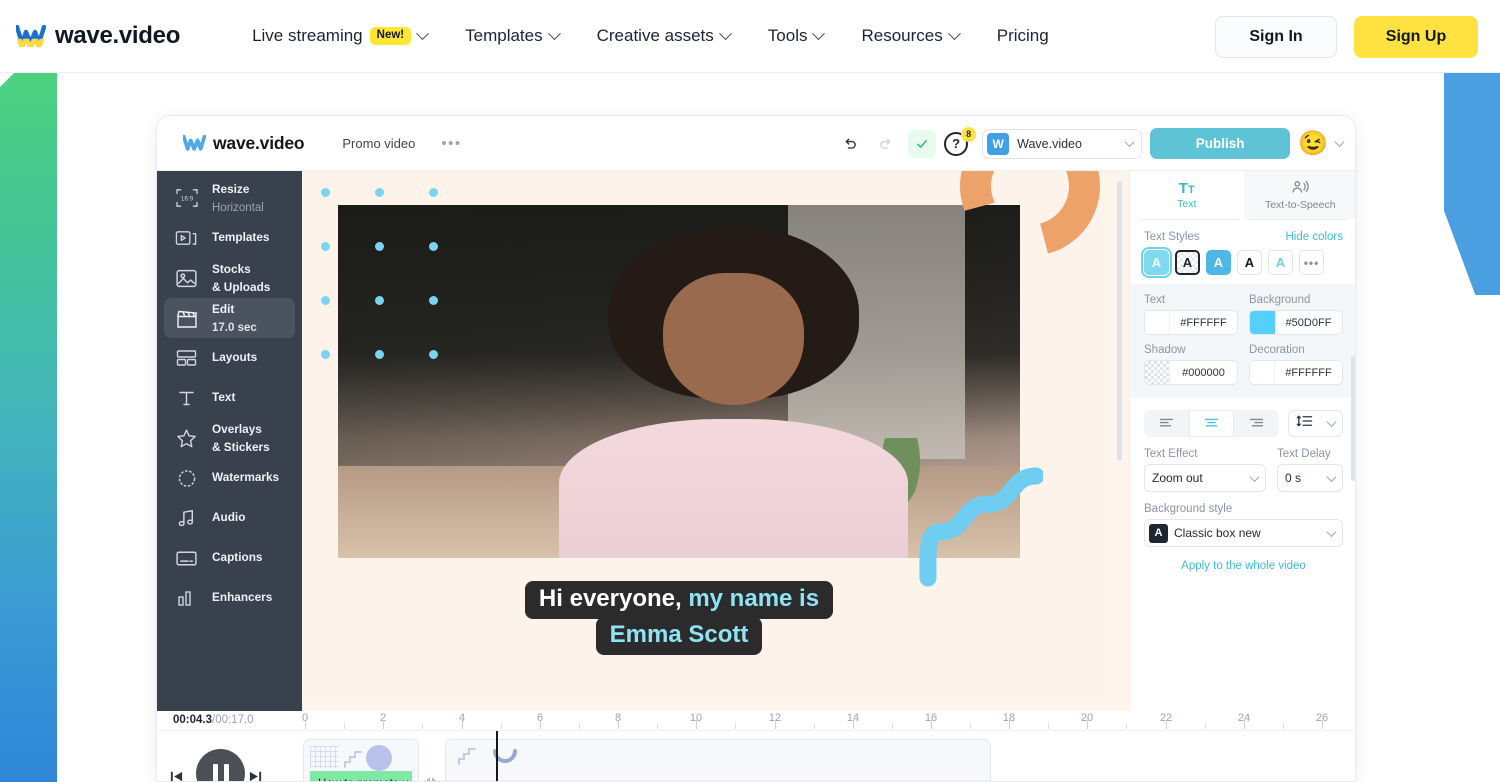  What do you see at coordinates (1315, 423) in the screenshot?
I see `line-height-control` at bounding box center [1315, 423].